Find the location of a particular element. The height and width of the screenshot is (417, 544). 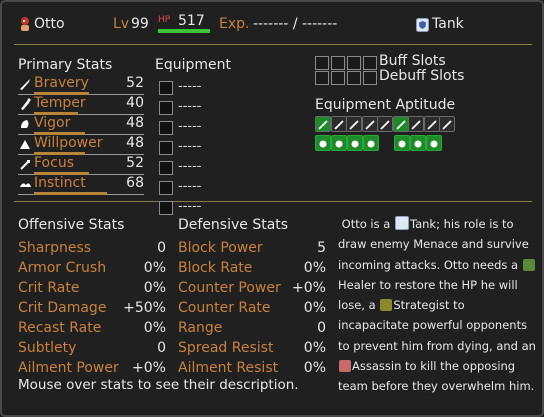

equipment-title: Equipment is located at coordinates (193, 65).